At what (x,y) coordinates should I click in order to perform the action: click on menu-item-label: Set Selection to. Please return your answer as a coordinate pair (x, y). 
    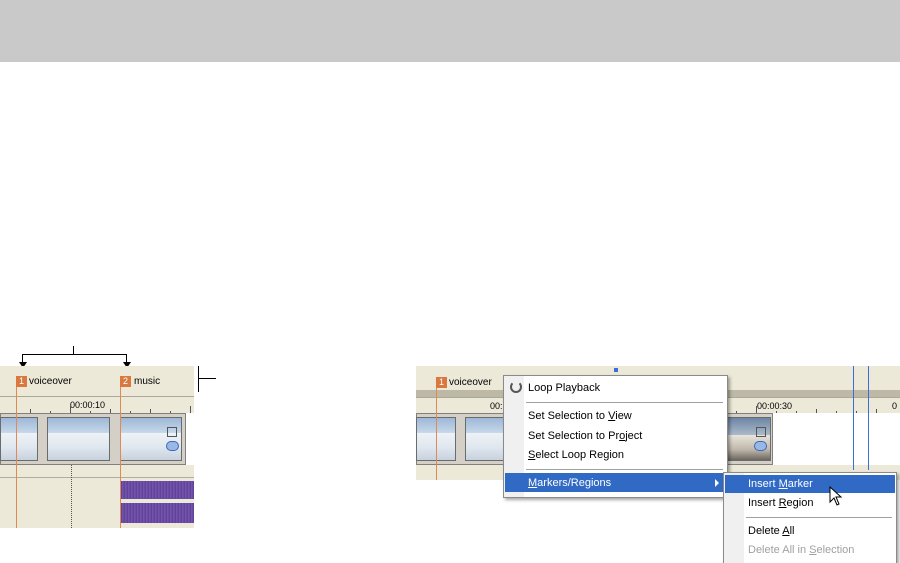
    Looking at the image, I should click on (568, 416).